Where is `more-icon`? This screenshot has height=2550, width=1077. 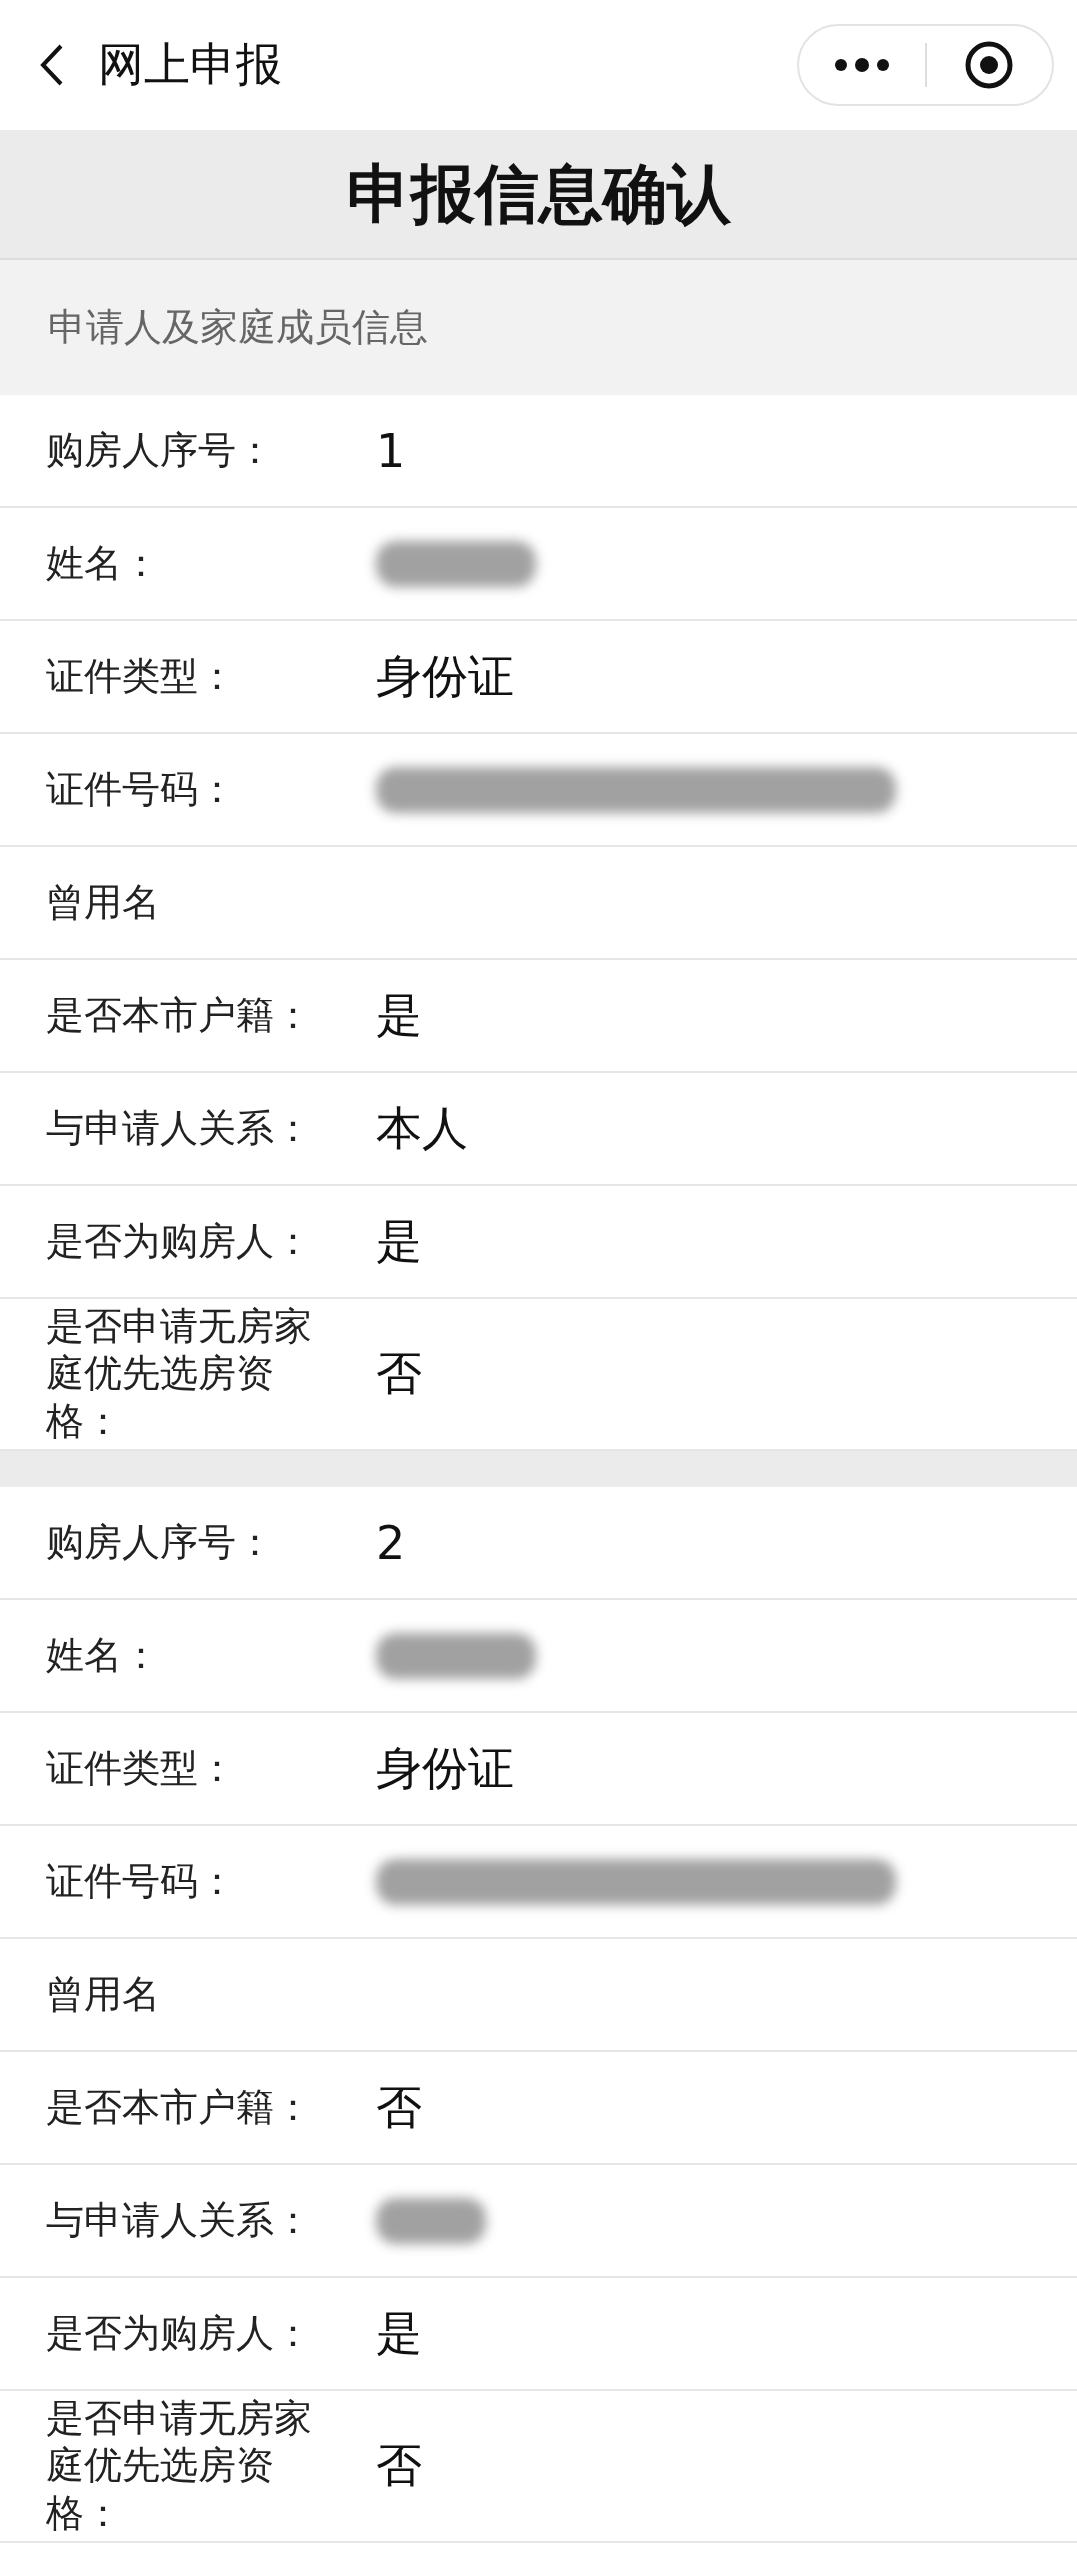
more-icon is located at coordinates (861, 65).